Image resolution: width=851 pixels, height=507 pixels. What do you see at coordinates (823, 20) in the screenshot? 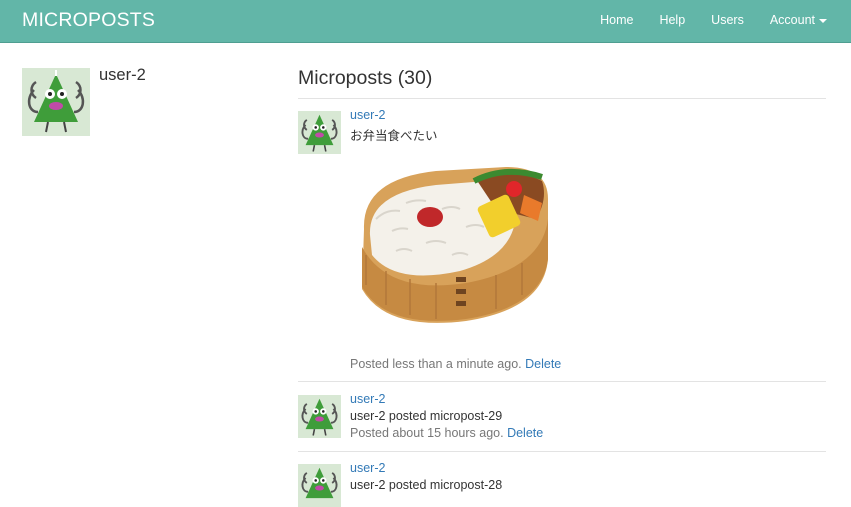
I see `caret-down-icon` at bounding box center [823, 20].